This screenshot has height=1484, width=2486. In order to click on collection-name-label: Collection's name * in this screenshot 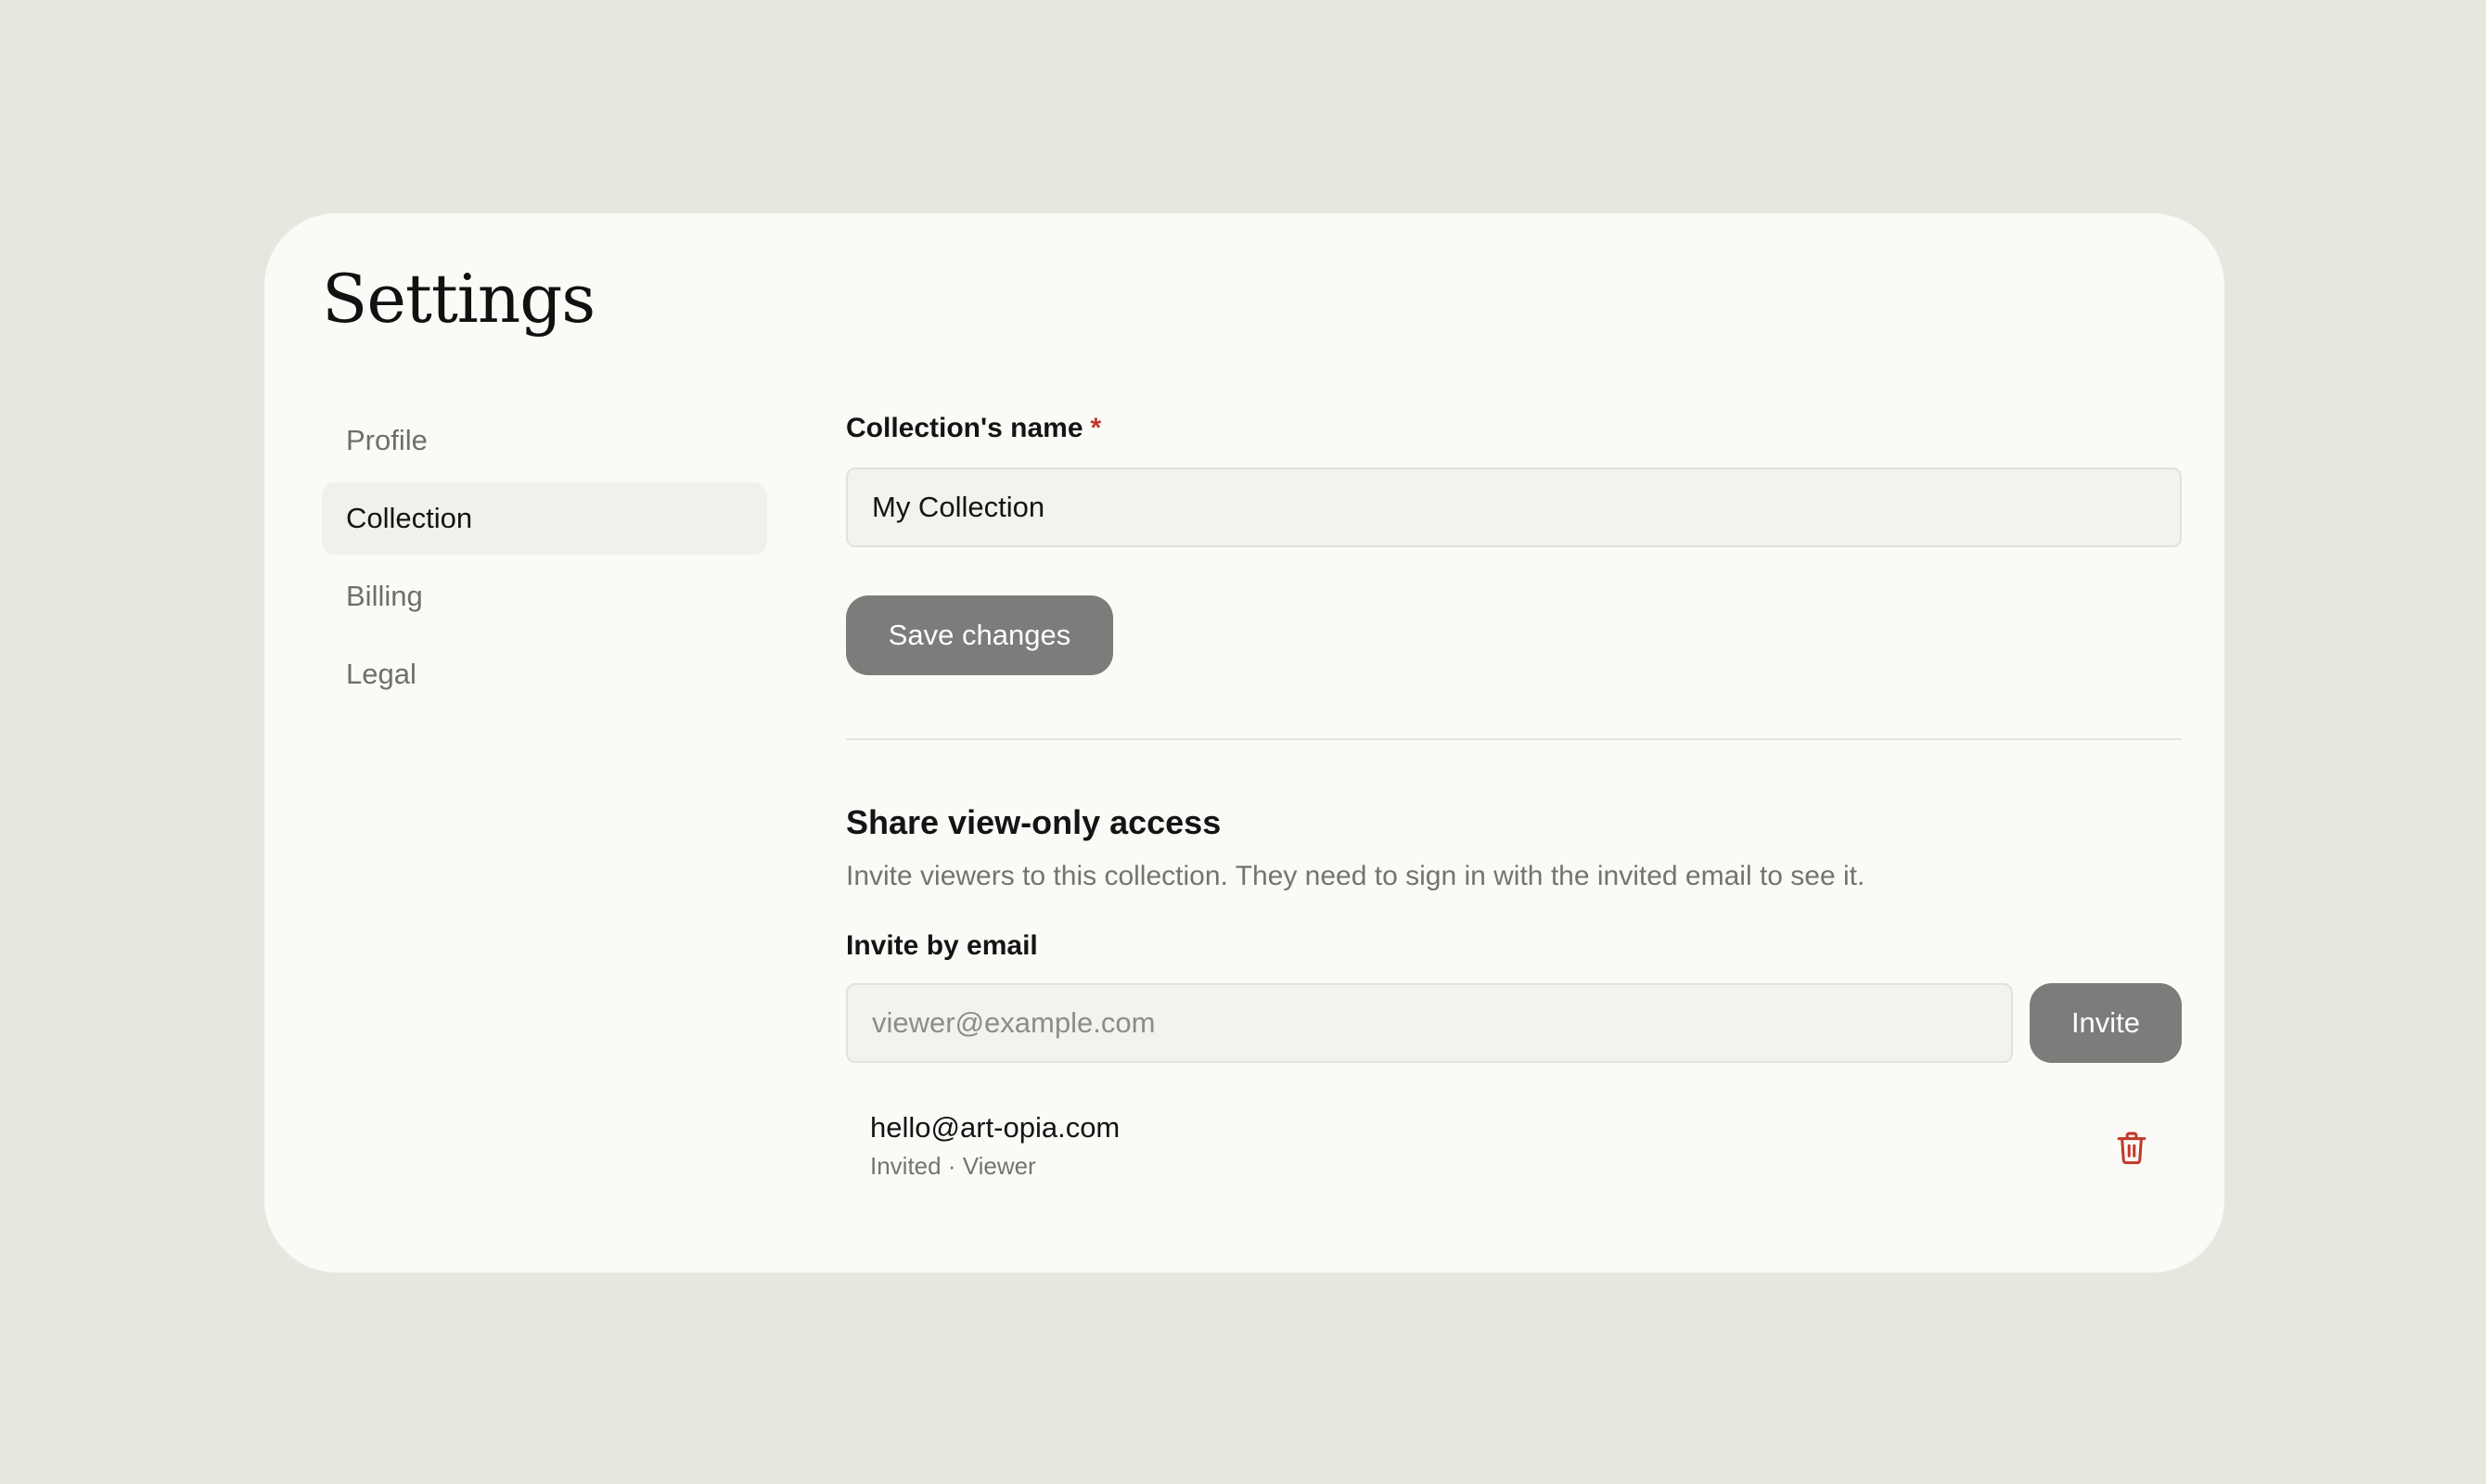, I will do `click(1514, 428)`.